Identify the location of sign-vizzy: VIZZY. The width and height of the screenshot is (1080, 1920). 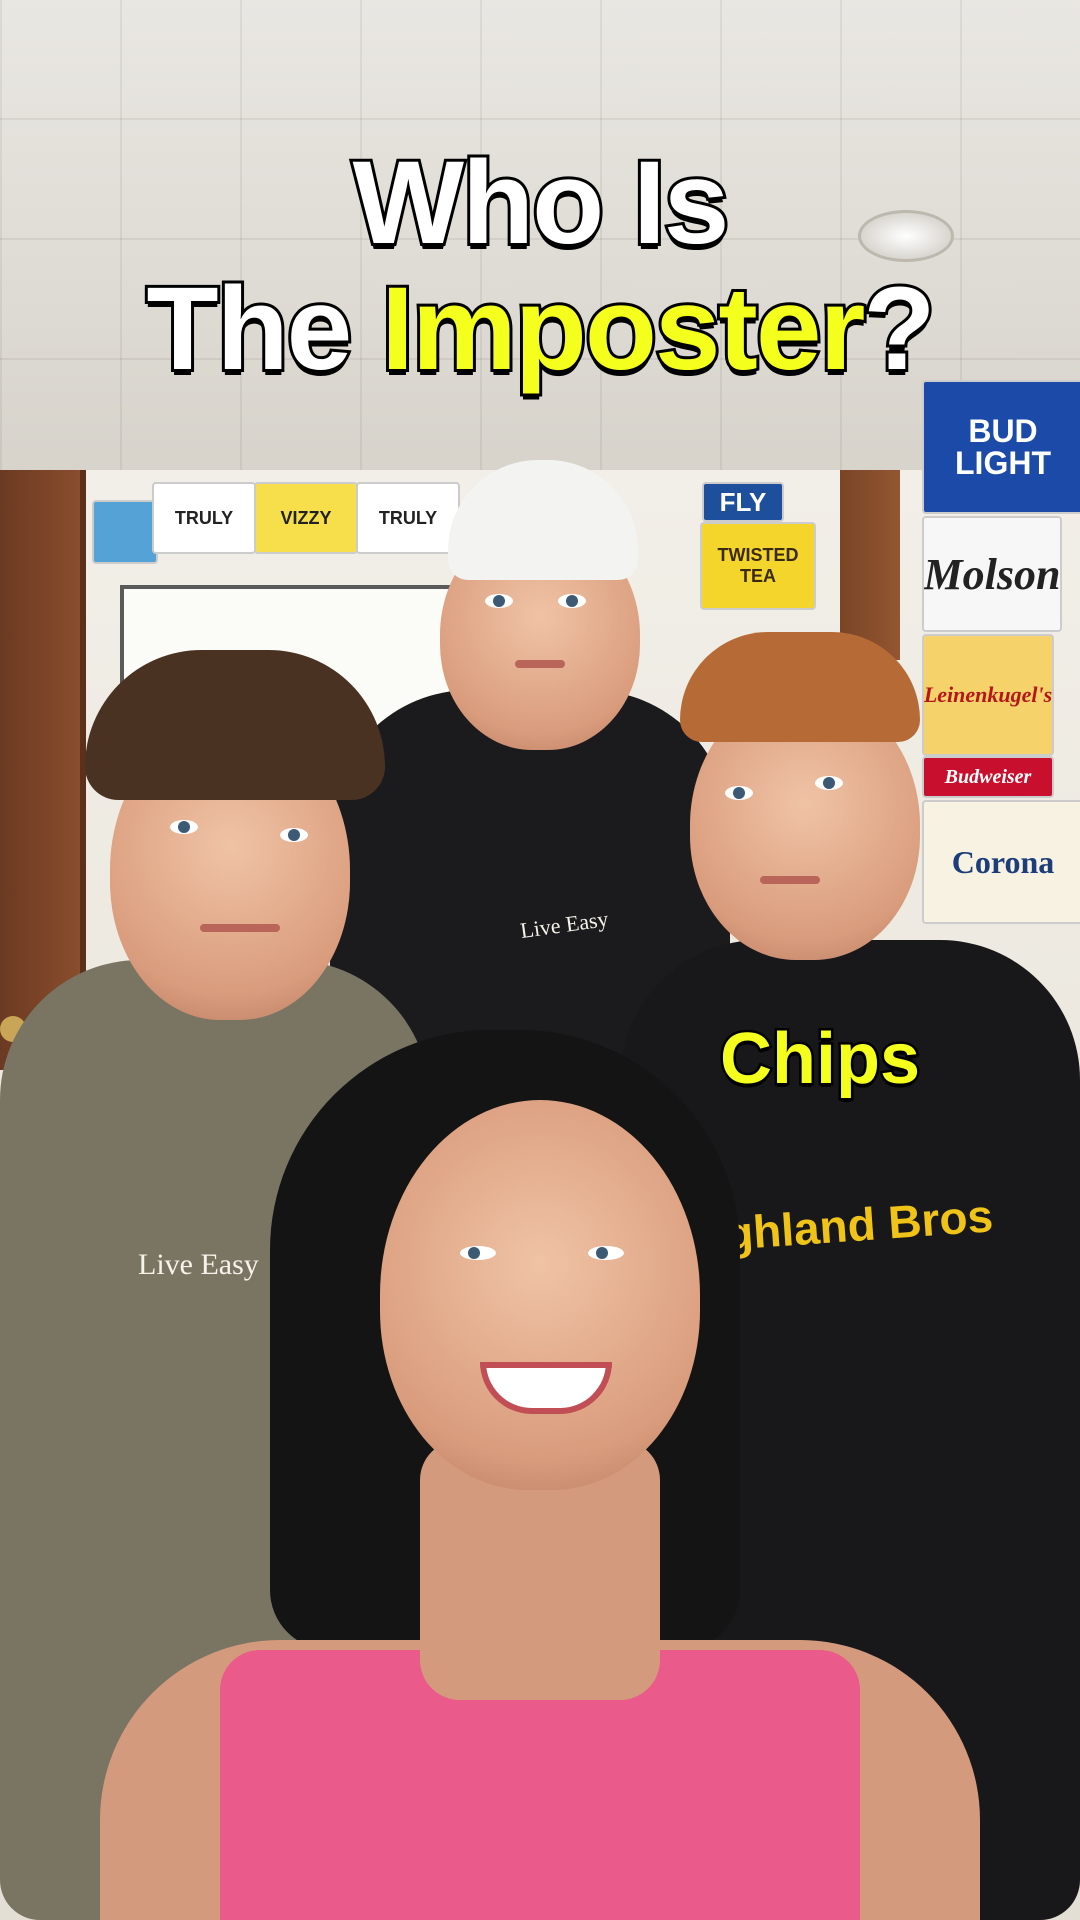
(306, 518).